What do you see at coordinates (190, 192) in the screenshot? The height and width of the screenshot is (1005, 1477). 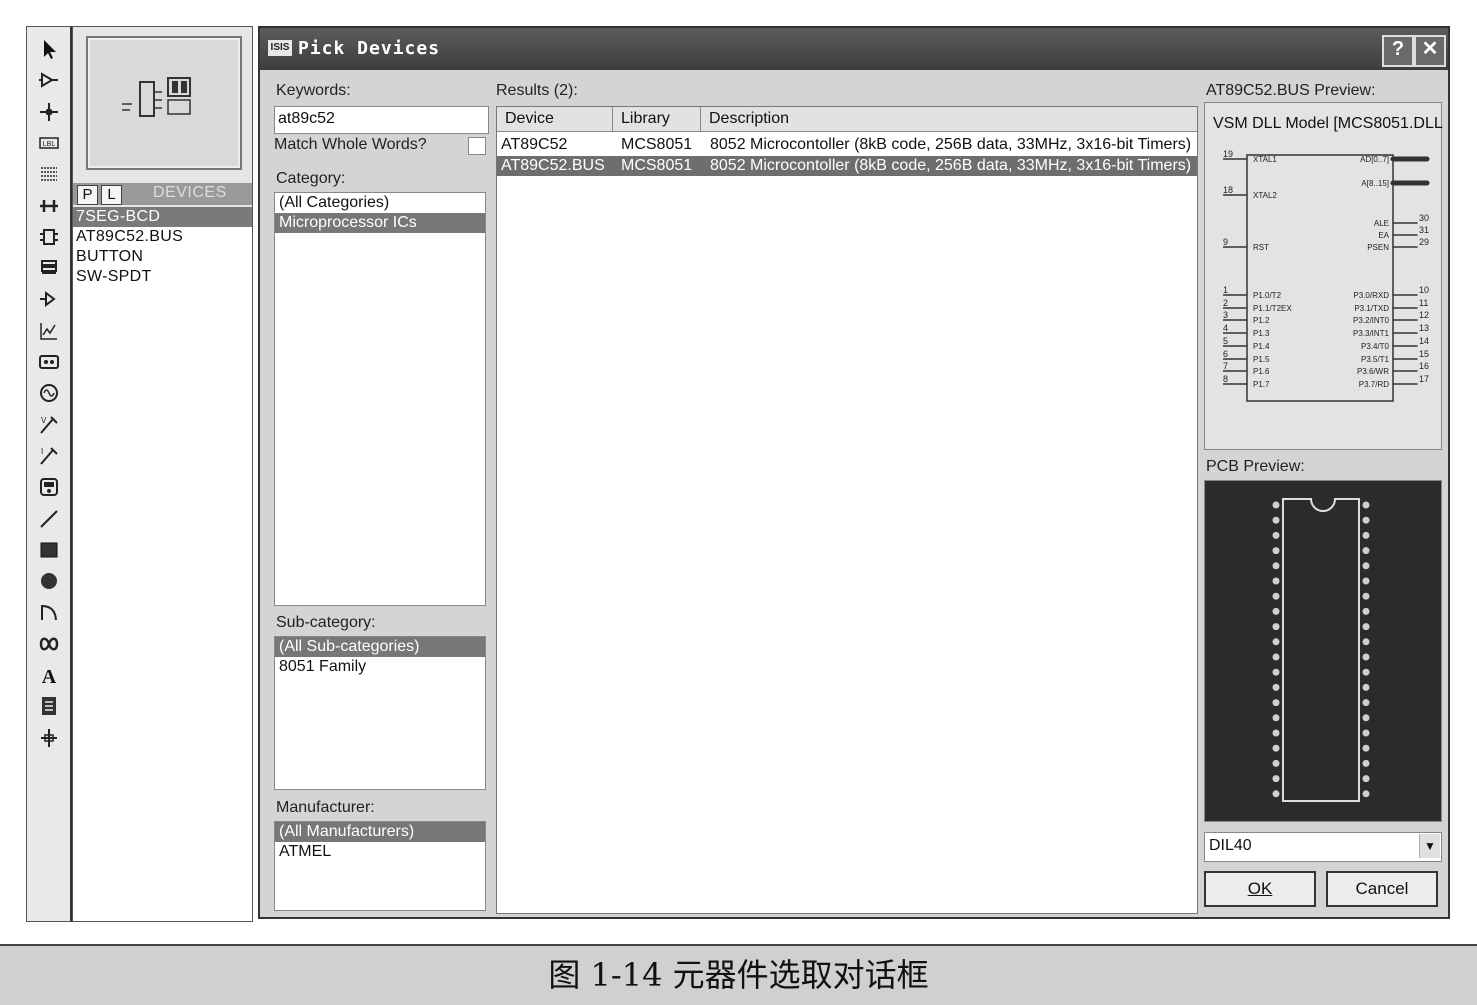 I see `devices-title: DEVICES` at bounding box center [190, 192].